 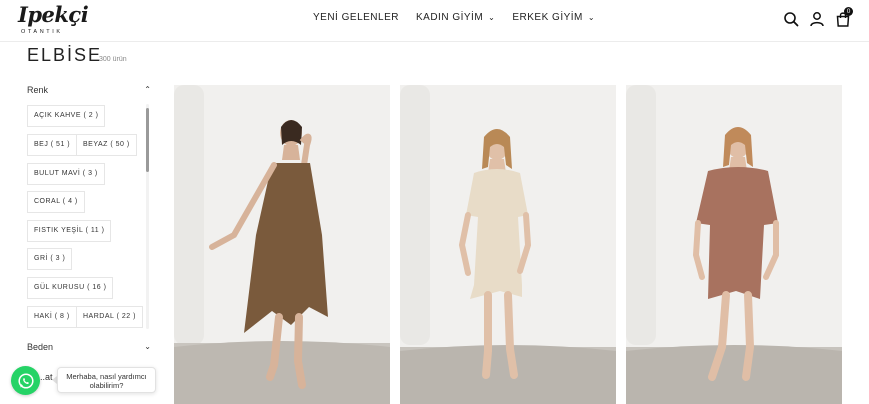 I want to click on nav-item-new-arrivals: YENİ GELENLER, so click(x=356, y=17).